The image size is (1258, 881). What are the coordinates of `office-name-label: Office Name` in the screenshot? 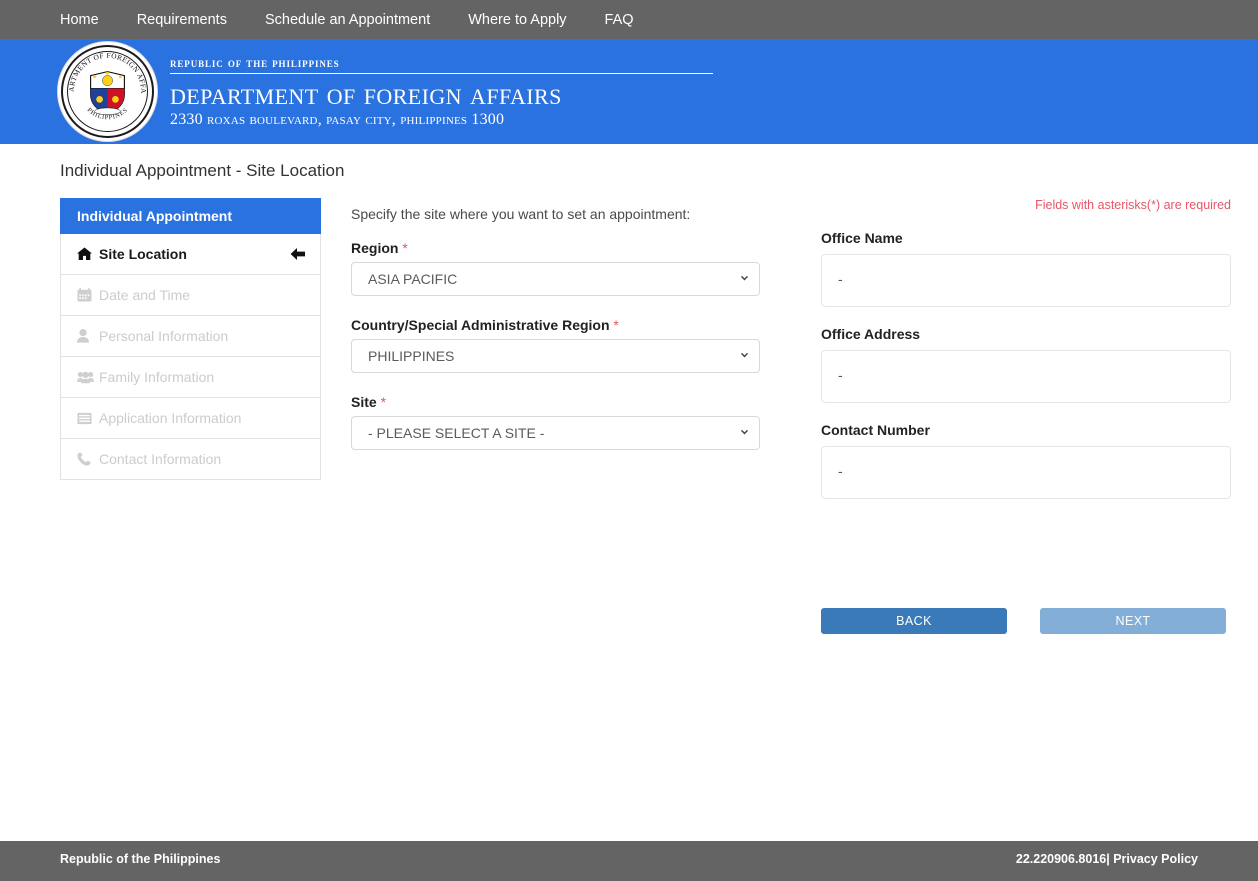 It's located at (862, 238).